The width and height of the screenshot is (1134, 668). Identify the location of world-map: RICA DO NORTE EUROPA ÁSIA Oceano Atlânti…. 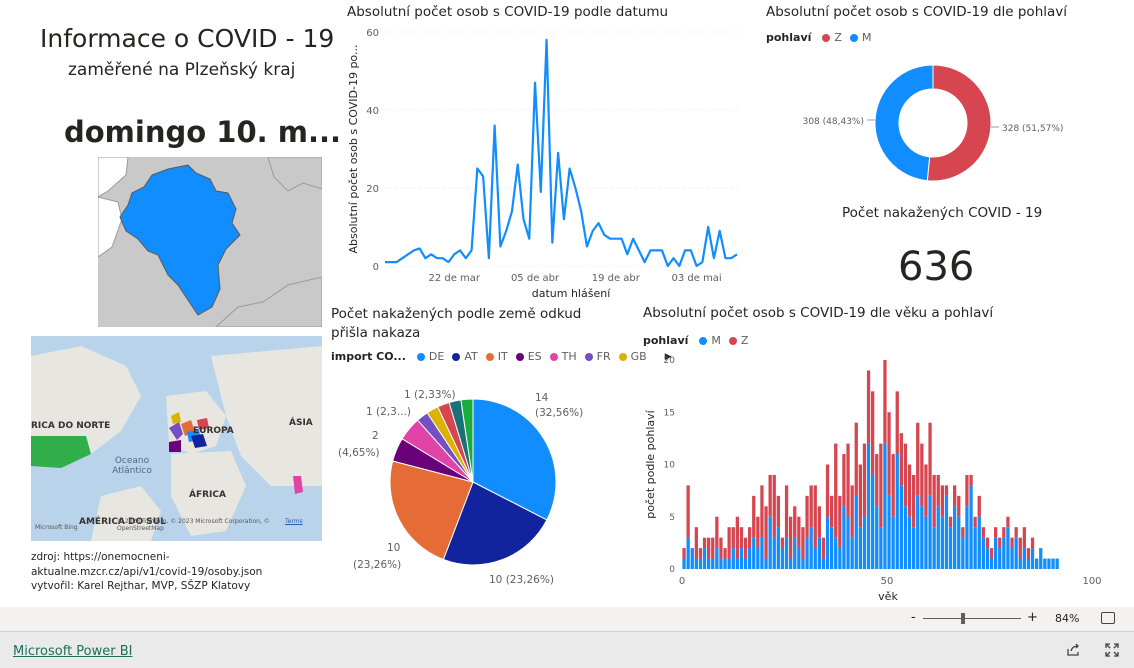
(176, 438).